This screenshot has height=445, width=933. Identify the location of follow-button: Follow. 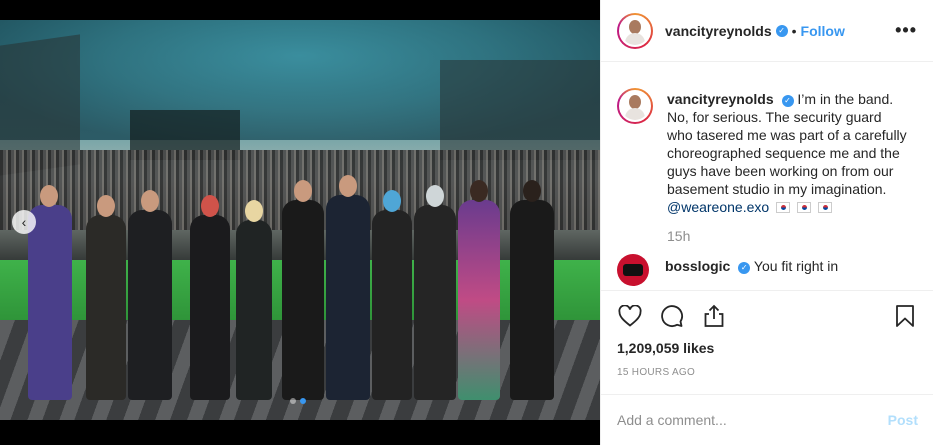
(823, 31).